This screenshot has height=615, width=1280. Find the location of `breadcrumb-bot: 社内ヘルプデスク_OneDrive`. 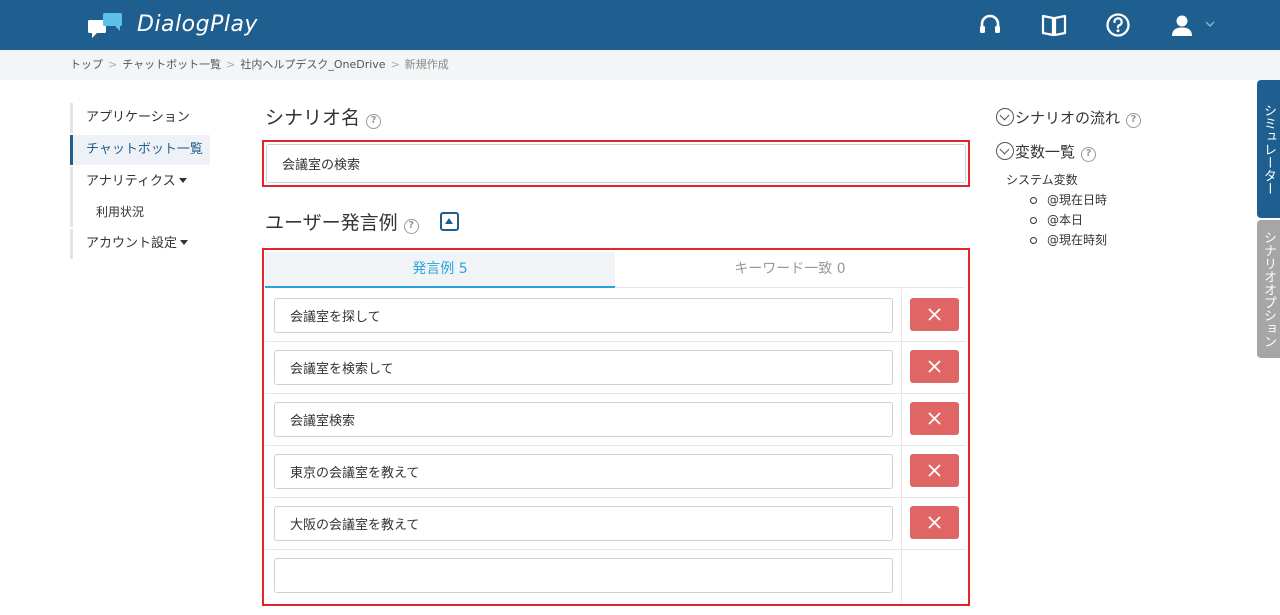

breadcrumb-bot: 社内ヘルプデスク_OneDrive is located at coordinates (312, 64).